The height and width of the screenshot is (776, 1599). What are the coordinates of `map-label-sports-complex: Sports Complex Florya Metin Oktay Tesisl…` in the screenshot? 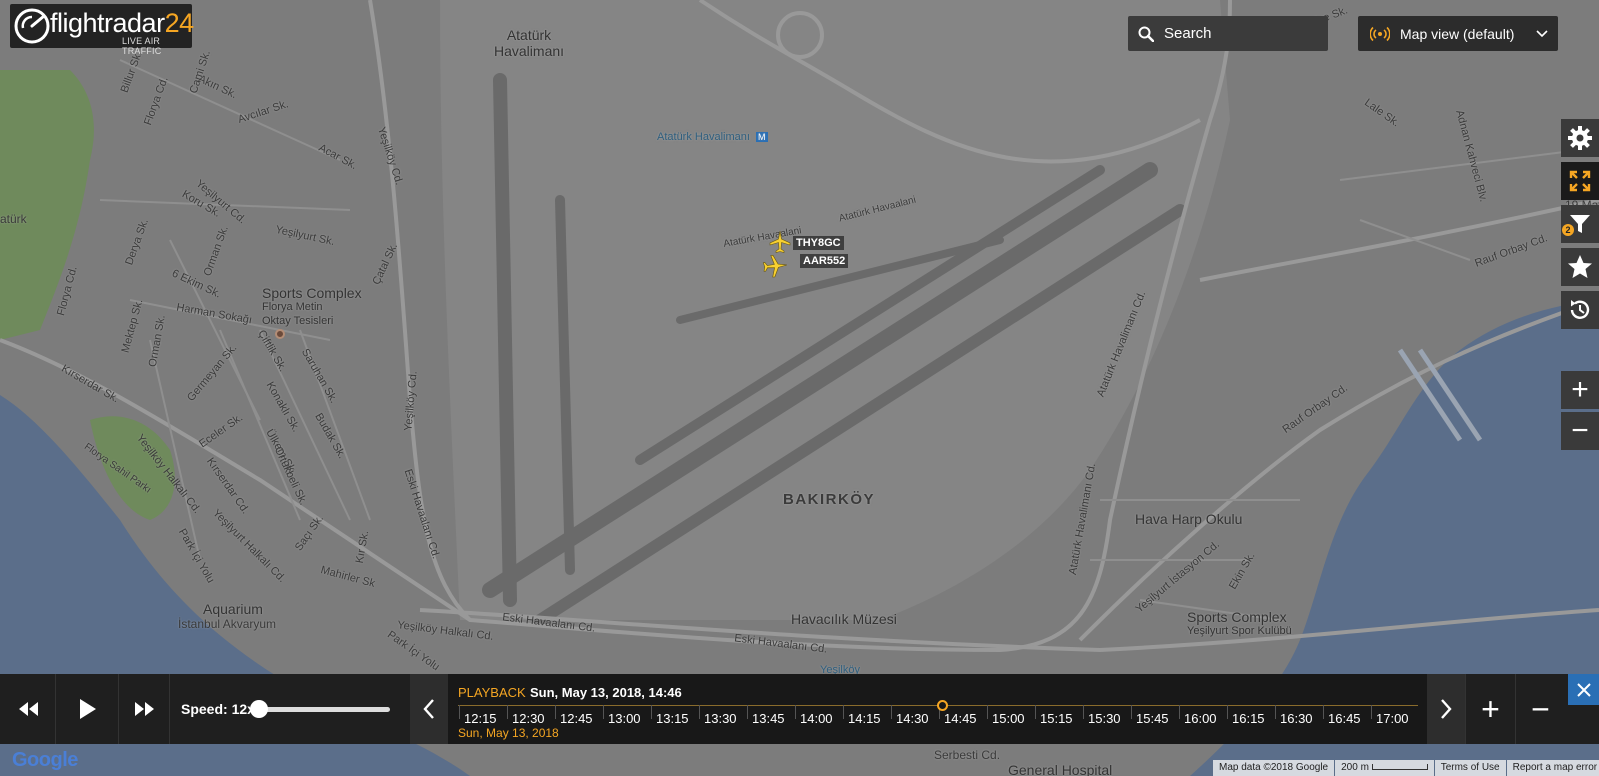 It's located at (312, 307).